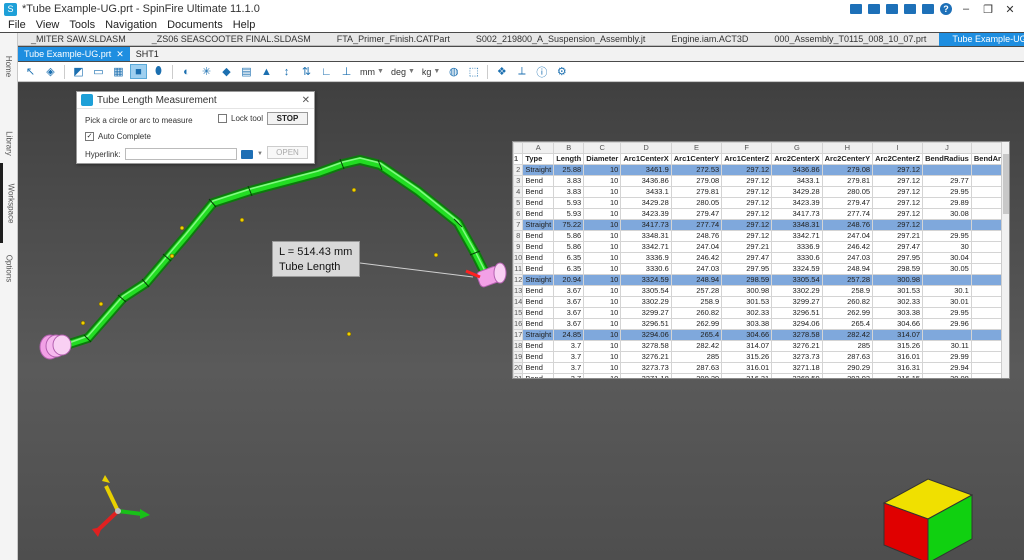 This screenshot has height=560, width=1024. I want to click on column-header: Arc1CenterX, so click(646, 159).